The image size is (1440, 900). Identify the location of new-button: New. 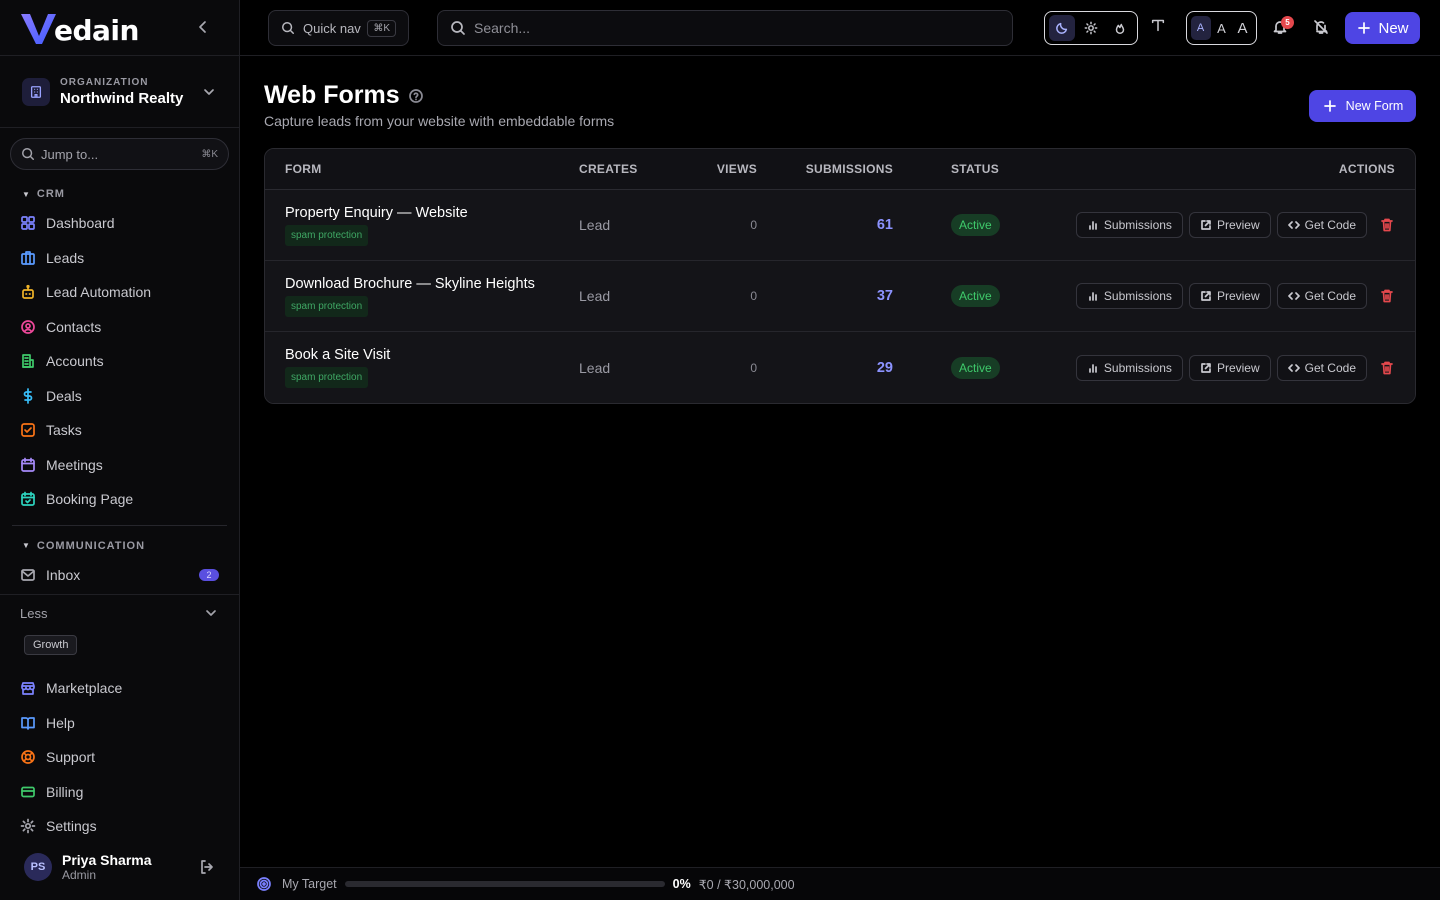
(1382, 28).